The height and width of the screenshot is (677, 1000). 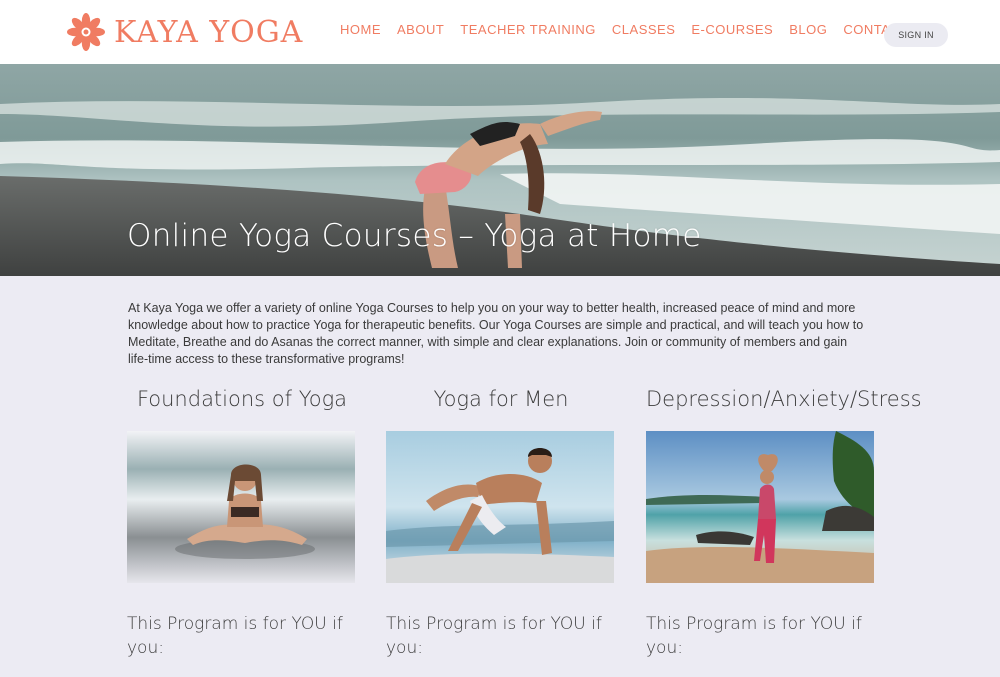 I want to click on sign-in-button: SIGN IN, so click(x=916, y=35).